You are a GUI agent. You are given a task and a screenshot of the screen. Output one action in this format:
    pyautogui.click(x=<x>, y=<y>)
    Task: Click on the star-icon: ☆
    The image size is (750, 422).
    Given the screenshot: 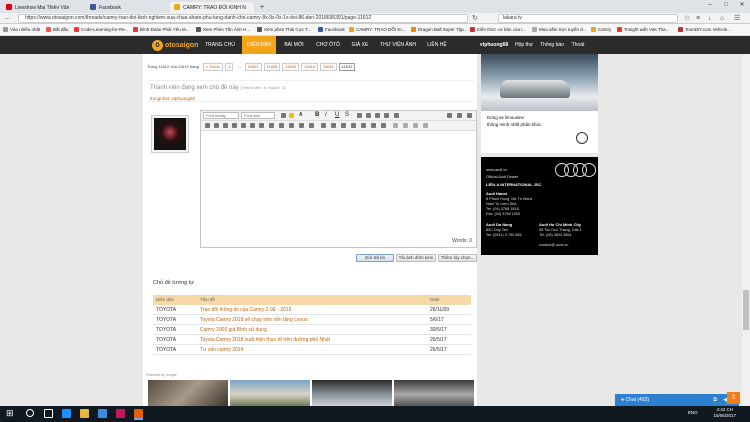 What is the action you would take?
    pyautogui.click(x=687, y=18)
    